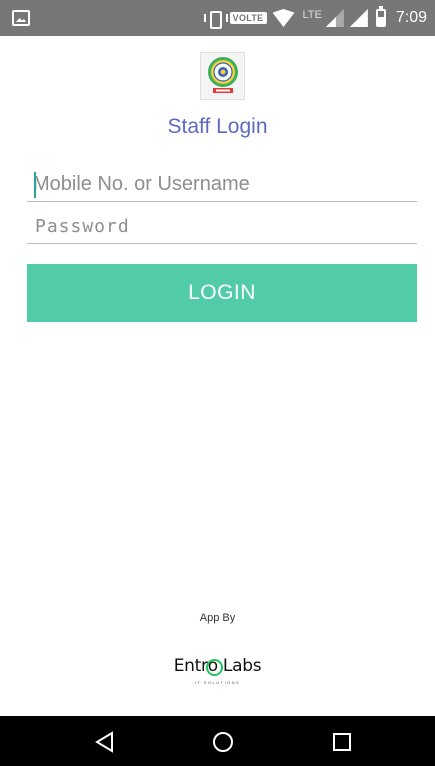 This screenshot has width=435, height=766. I want to click on wifi-icon, so click(283, 18).